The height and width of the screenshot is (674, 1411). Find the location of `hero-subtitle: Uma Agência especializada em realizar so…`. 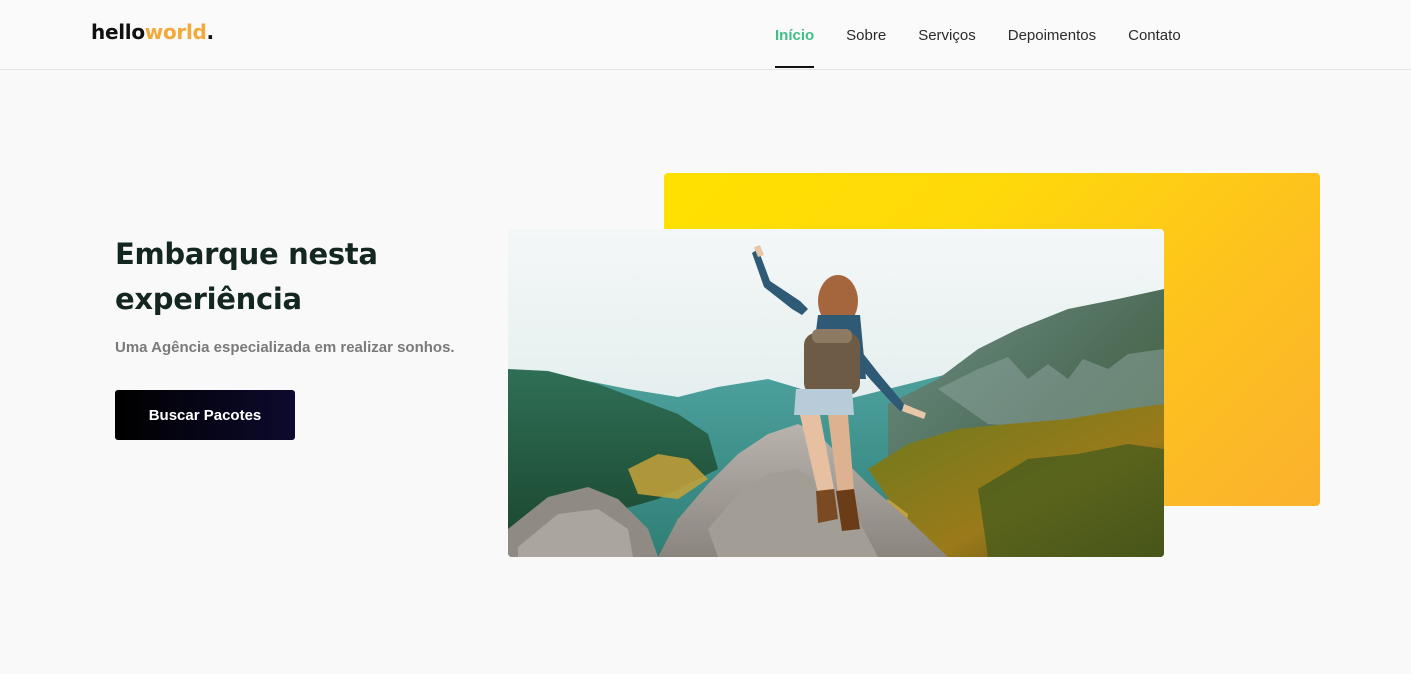

hero-subtitle: Uma Agência especializada em realizar so… is located at coordinates (285, 347).